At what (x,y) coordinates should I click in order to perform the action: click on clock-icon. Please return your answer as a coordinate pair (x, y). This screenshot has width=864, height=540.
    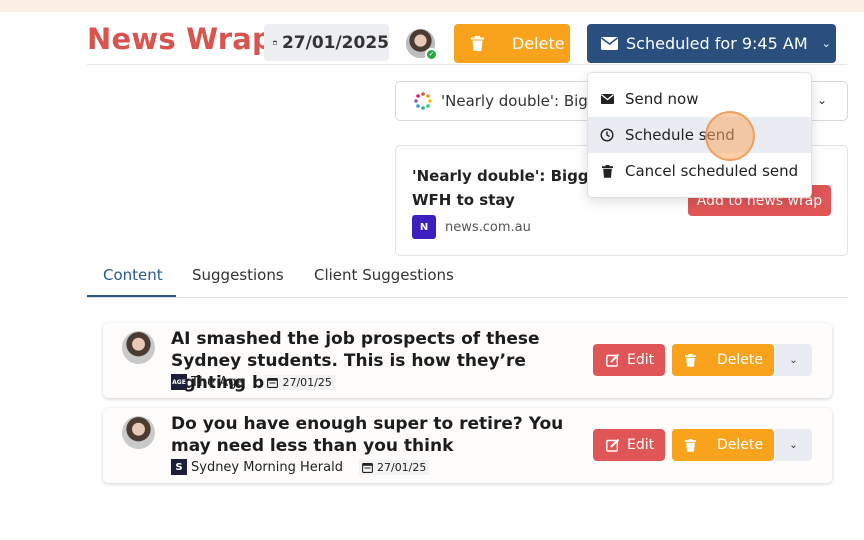
    Looking at the image, I should click on (607, 135).